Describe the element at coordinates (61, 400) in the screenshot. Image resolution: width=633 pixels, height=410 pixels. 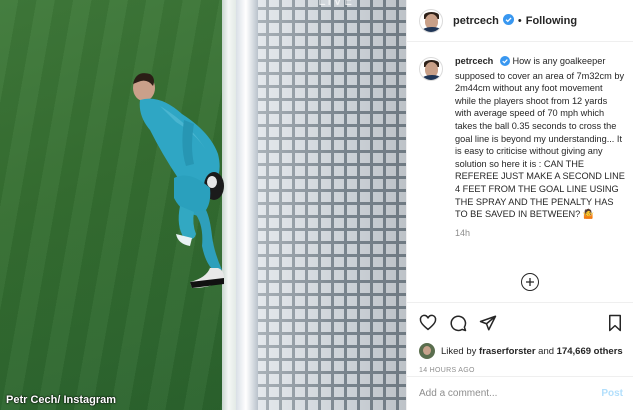
I see `photo-credit-caption: Petr Cech/ Instagram` at that location.